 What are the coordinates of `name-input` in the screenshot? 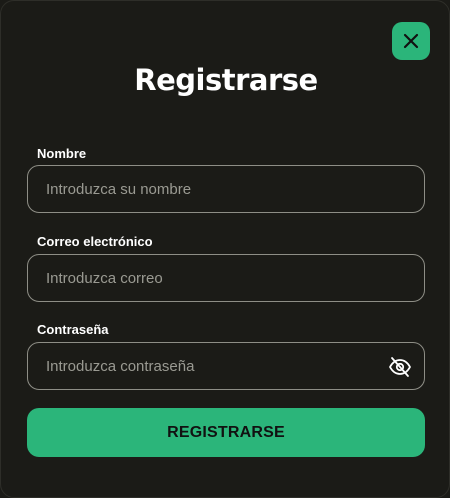 It's located at (226, 189).